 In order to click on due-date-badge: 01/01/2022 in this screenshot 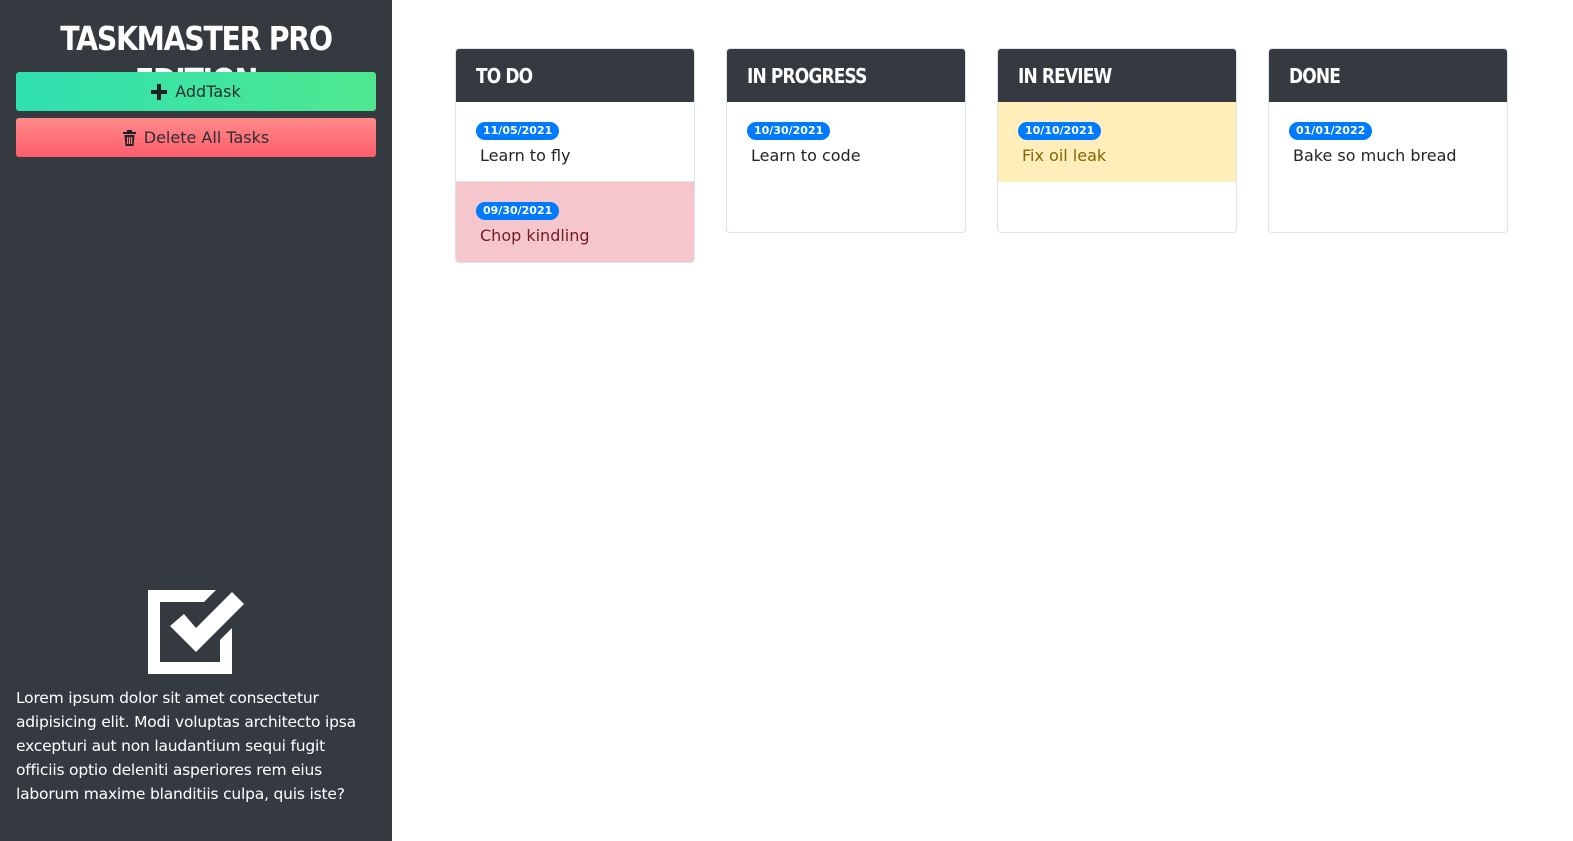, I will do `click(1331, 131)`.